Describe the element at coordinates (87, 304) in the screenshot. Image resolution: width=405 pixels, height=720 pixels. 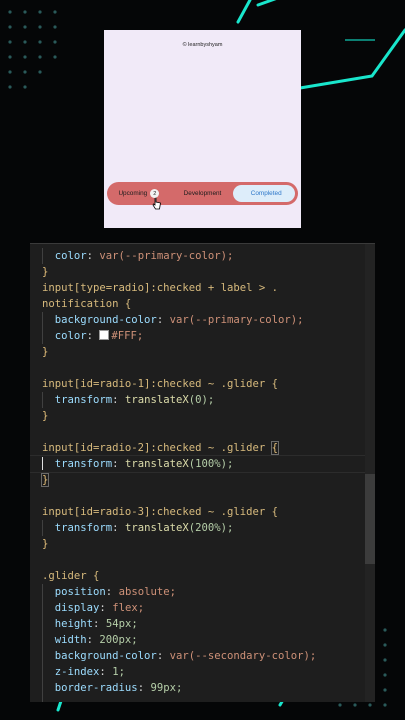
I see `code-line: notification {` at that location.